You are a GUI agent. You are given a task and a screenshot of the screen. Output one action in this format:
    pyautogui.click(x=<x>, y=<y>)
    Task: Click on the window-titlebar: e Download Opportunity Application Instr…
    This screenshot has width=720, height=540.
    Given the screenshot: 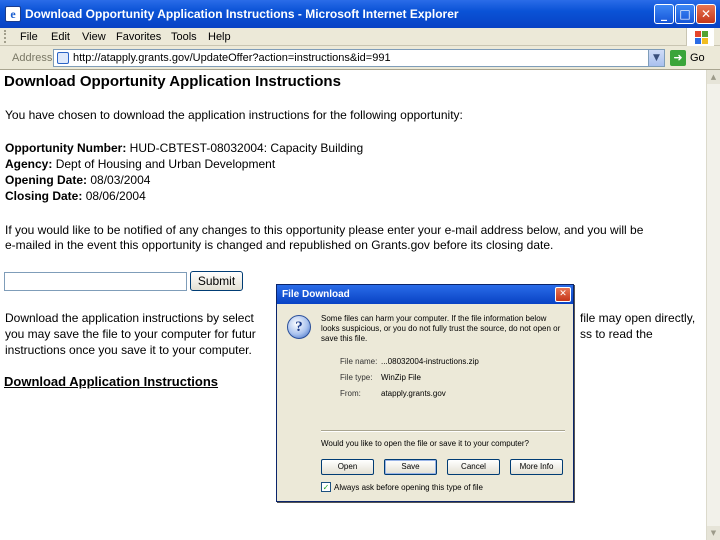 What is the action you would take?
    pyautogui.click(x=360, y=14)
    